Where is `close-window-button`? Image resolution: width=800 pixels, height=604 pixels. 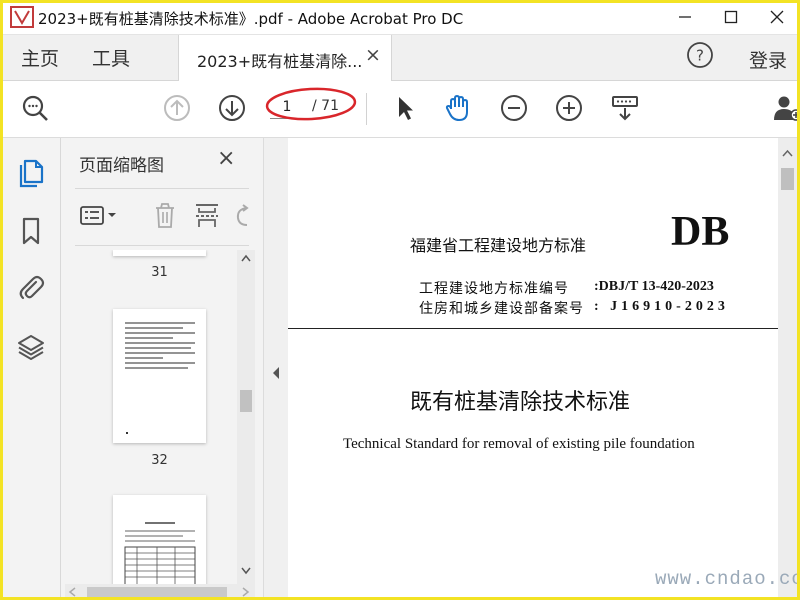
close-window-button is located at coordinates (777, 17).